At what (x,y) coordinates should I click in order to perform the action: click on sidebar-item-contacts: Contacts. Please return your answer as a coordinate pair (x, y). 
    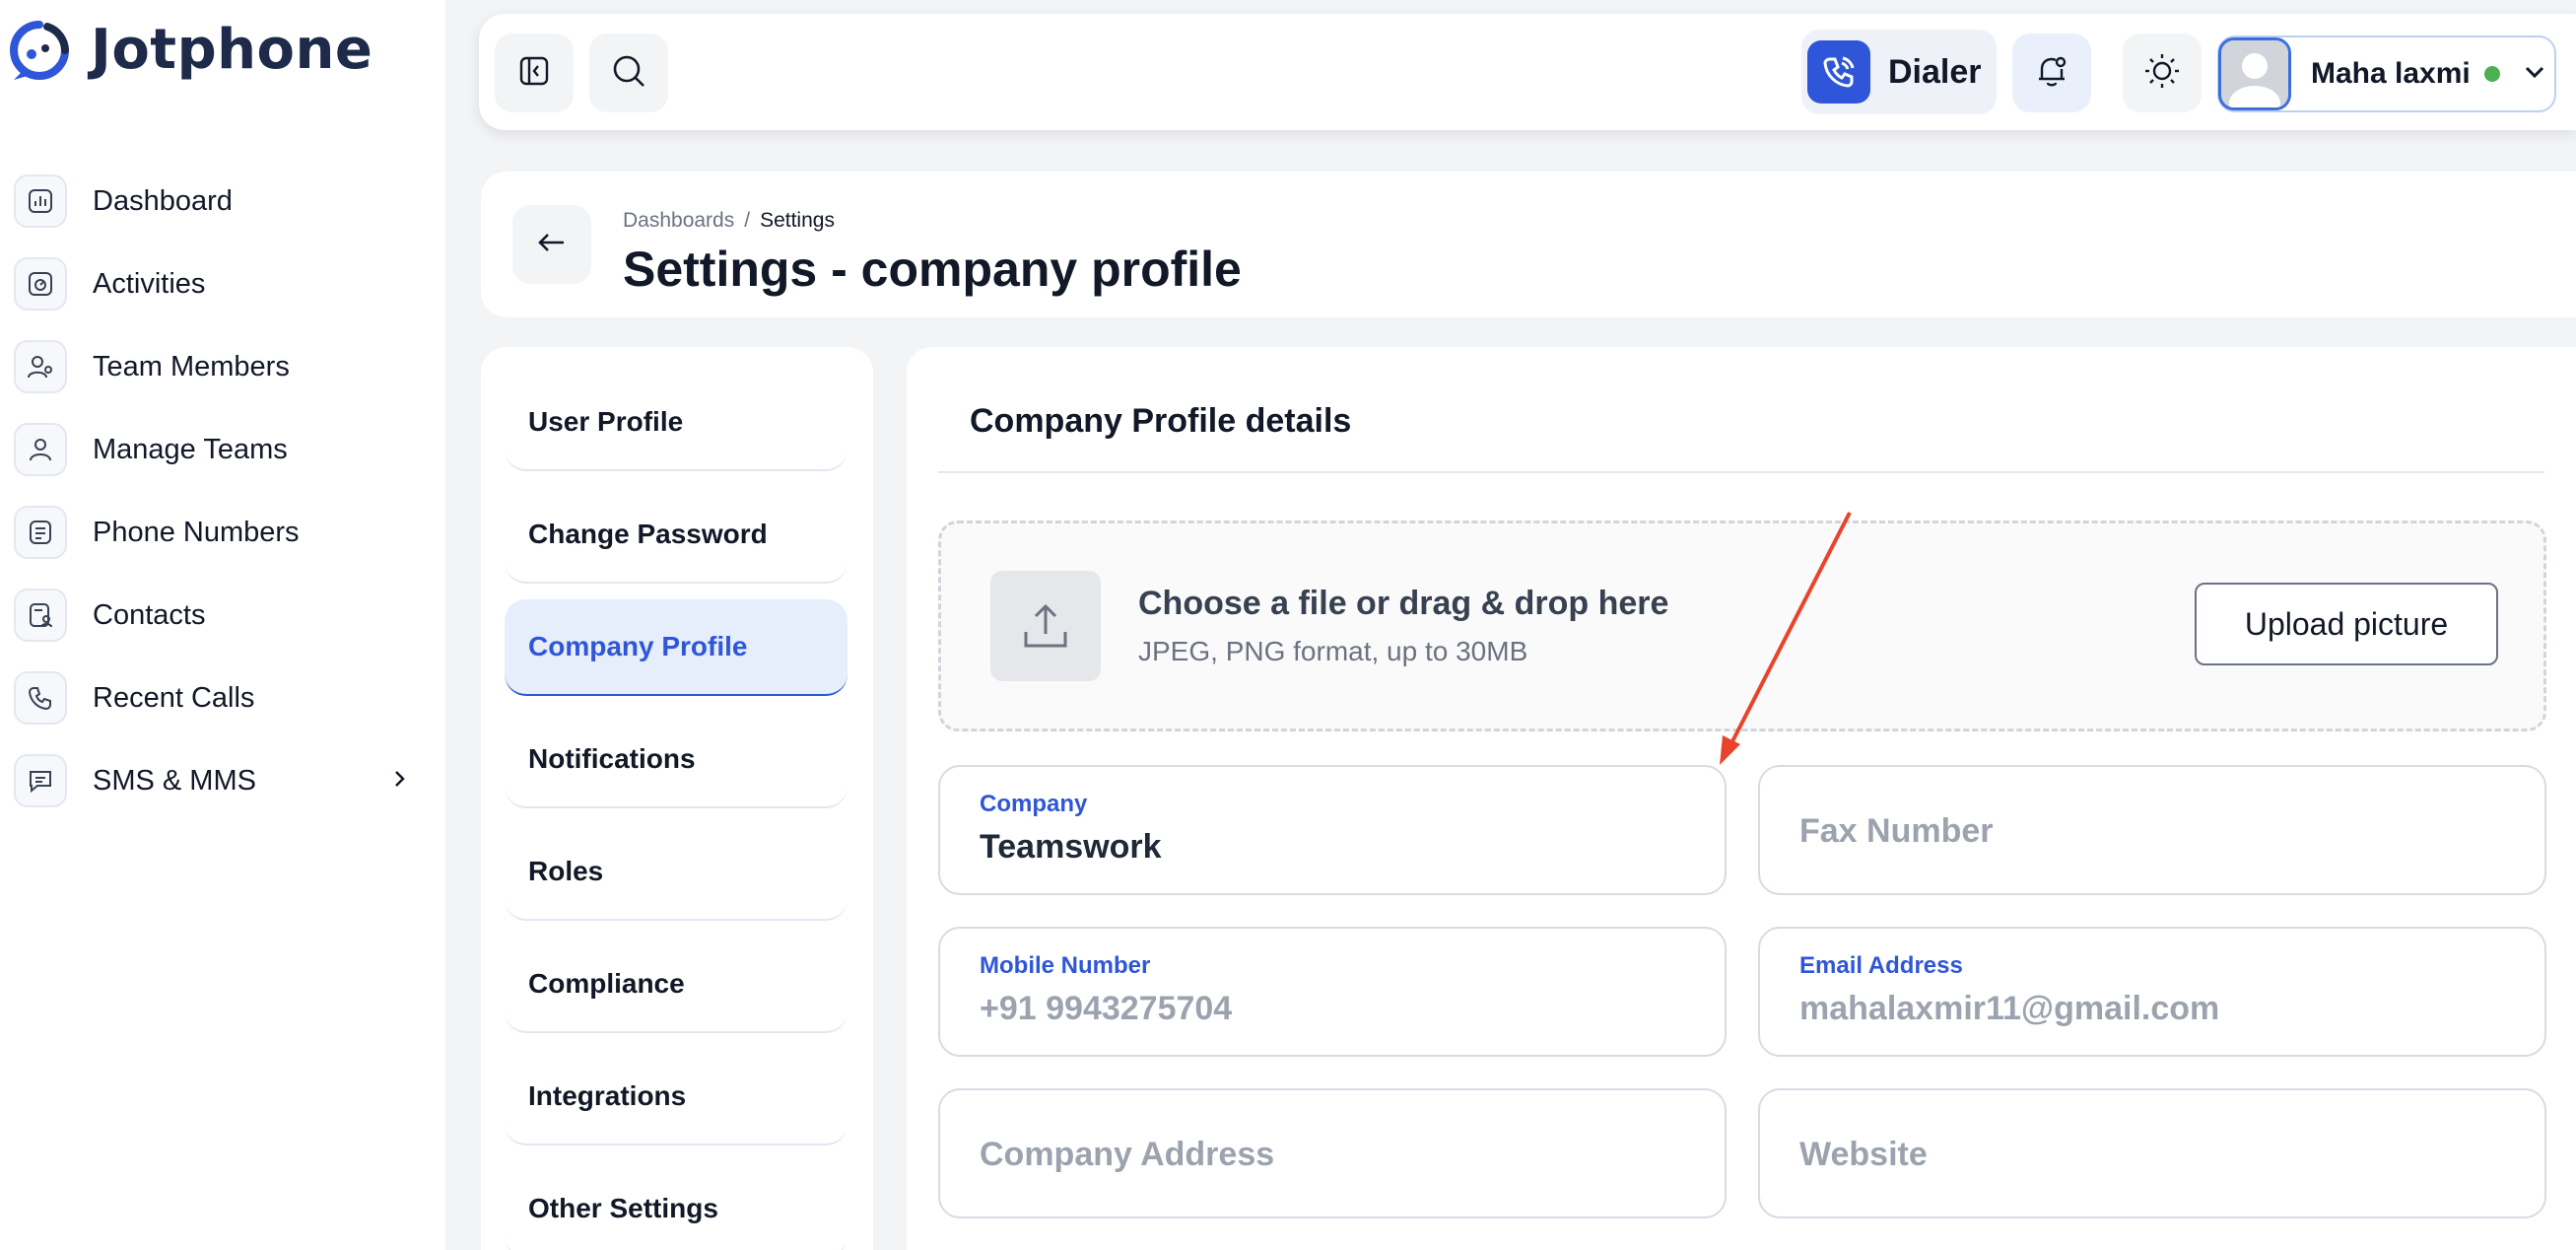
    Looking at the image, I should click on (211, 615).